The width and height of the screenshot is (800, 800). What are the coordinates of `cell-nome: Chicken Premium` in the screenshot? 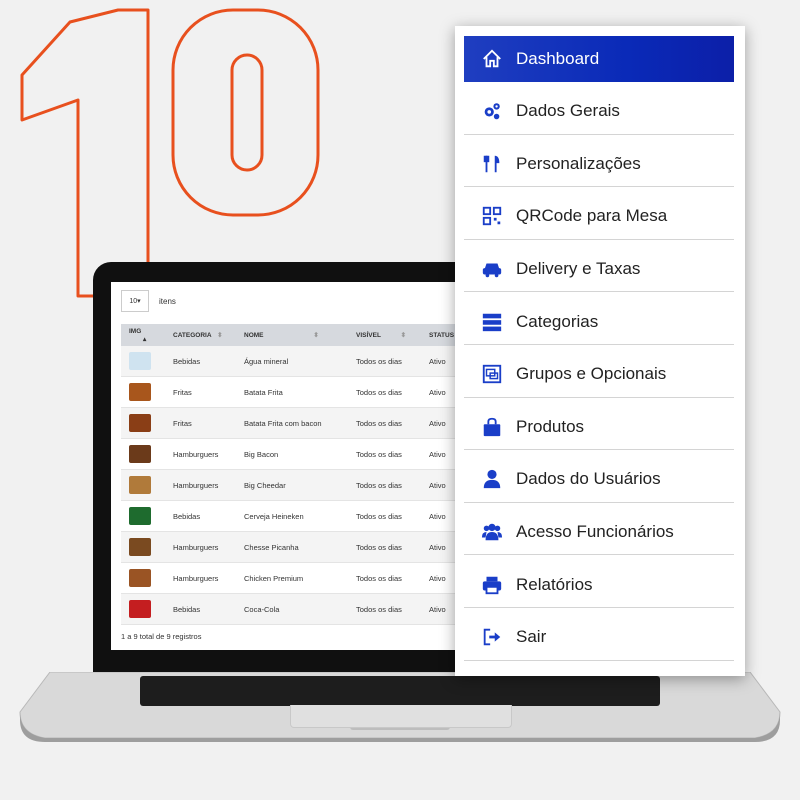 It's located at (292, 578).